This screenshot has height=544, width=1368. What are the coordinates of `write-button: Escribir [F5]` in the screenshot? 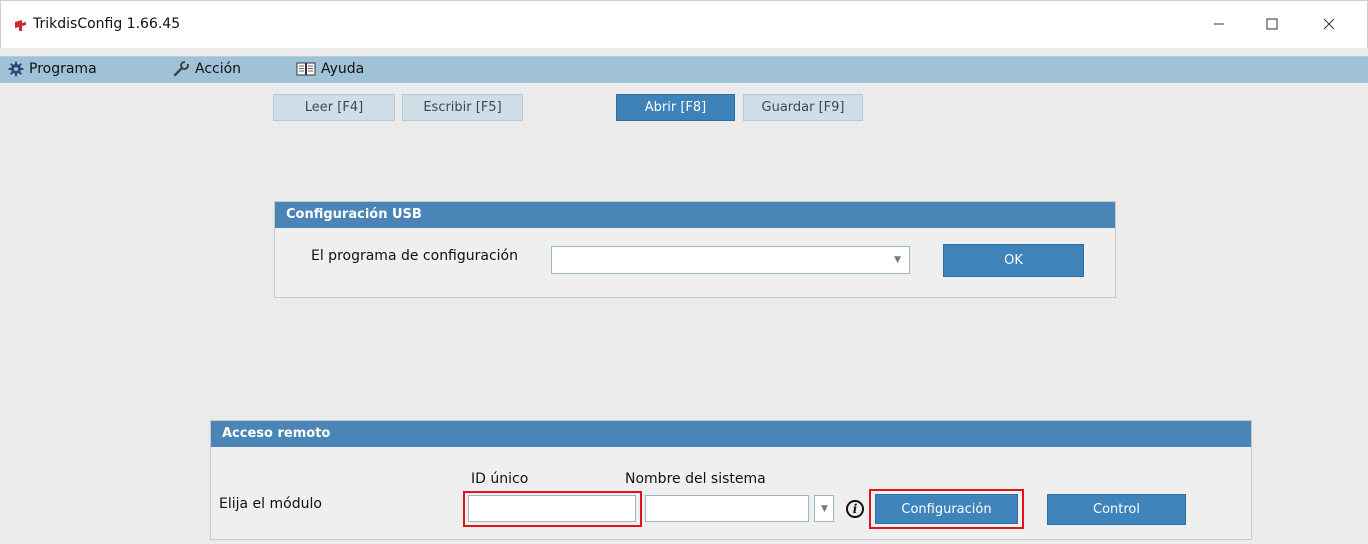 It's located at (462, 107).